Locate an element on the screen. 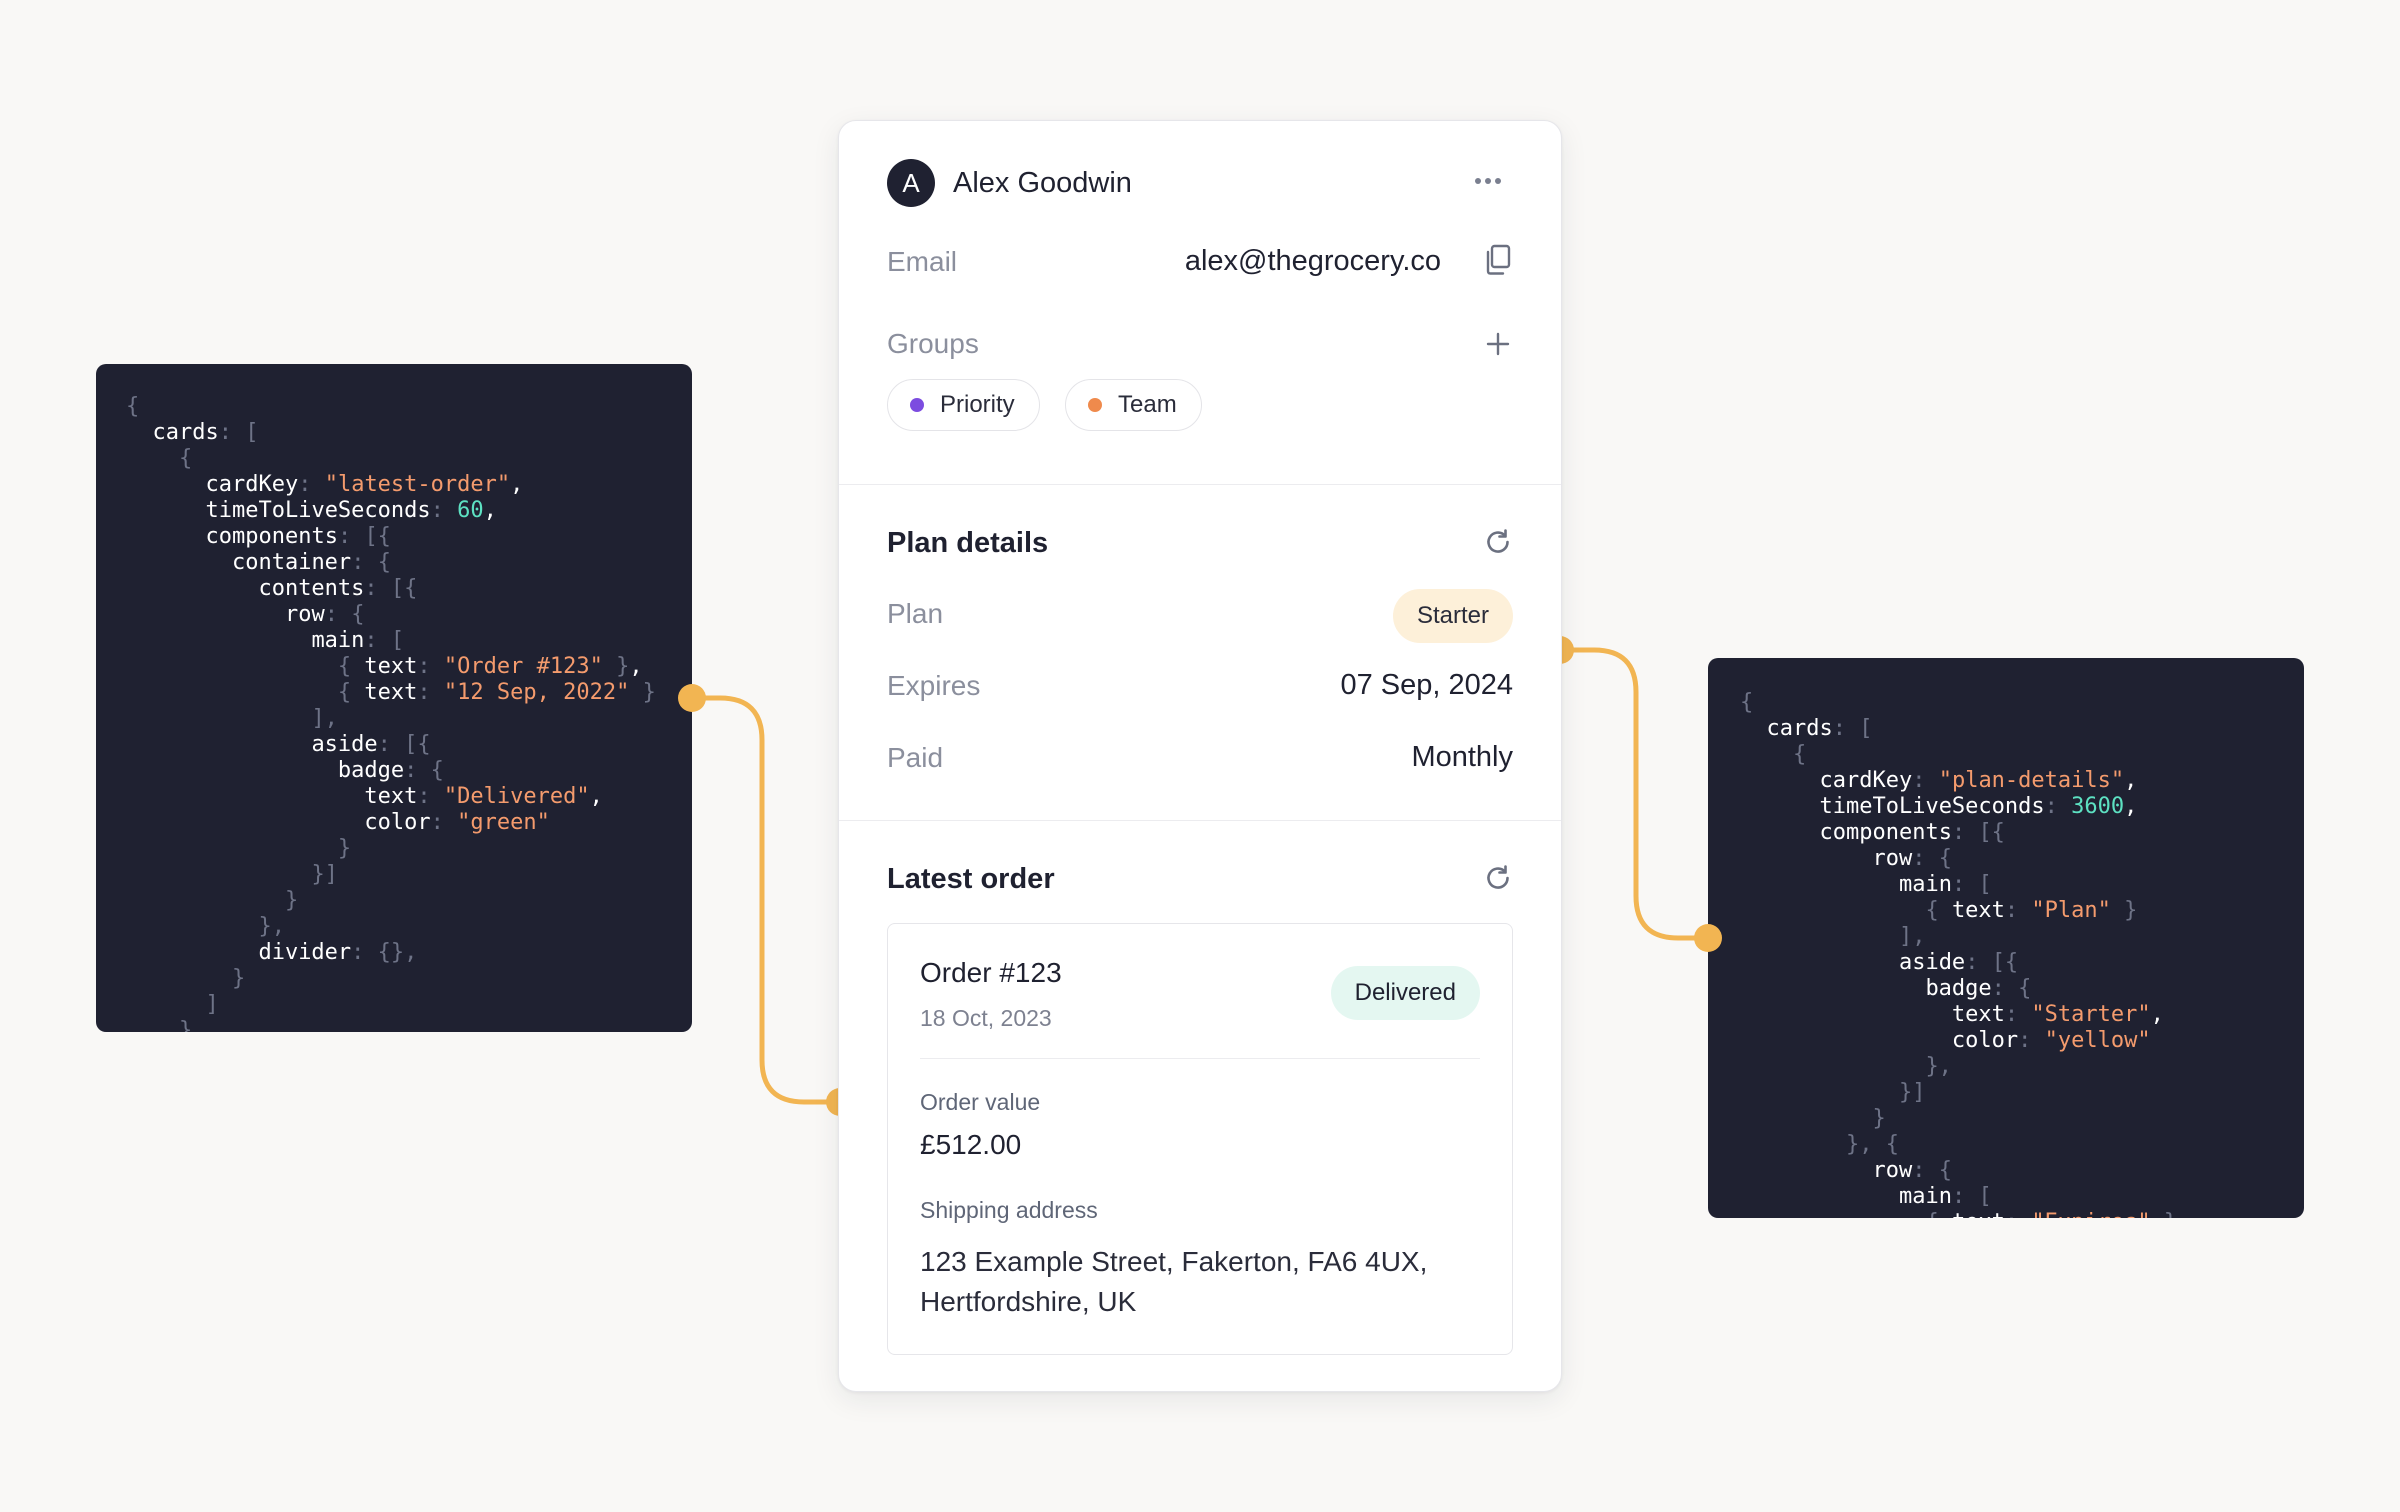 The image size is (2400, 1512). email-label: Email is located at coordinates (922, 261).